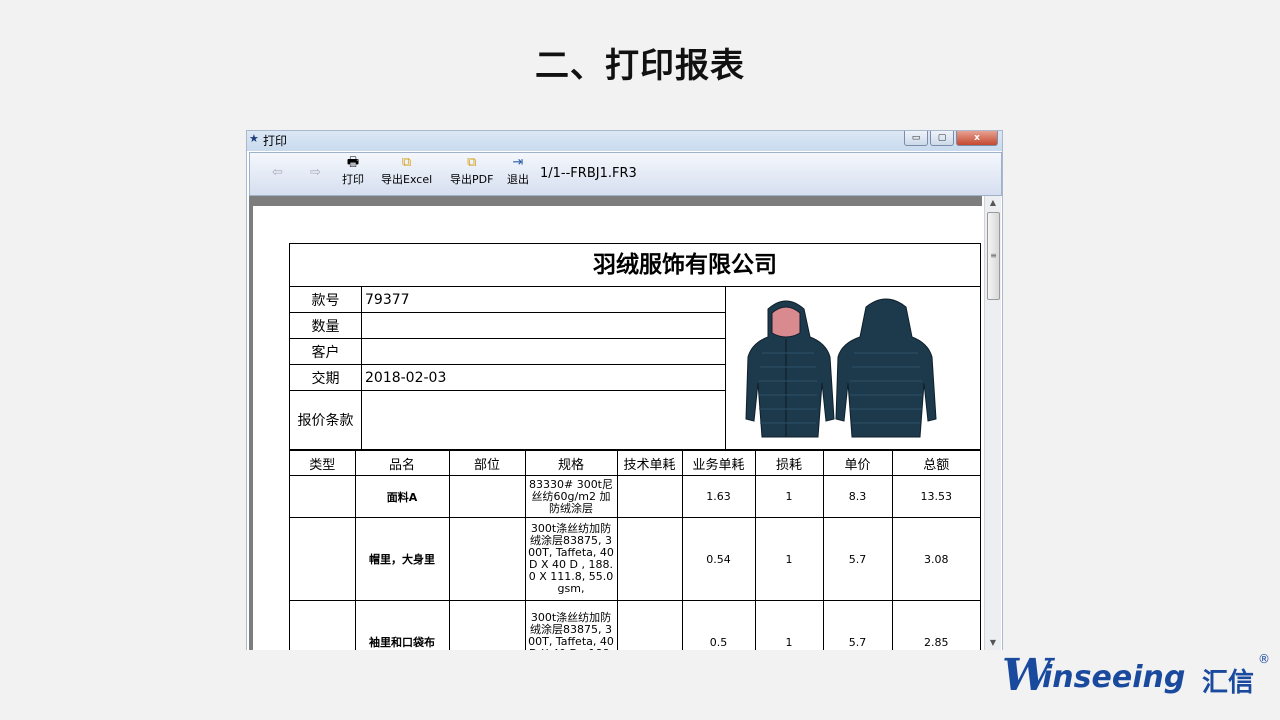  Describe the element at coordinates (935, 463) in the screenshot. I see `column-header: 总额` at that location.